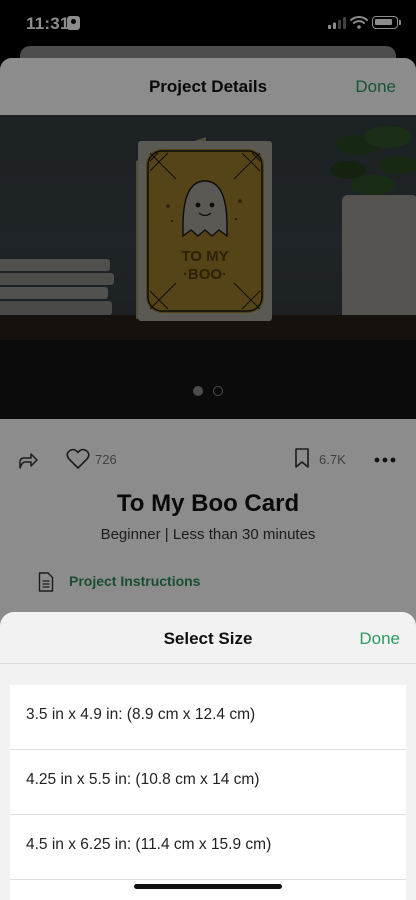  I want to click on size-sheet-header: Select Size Done, so click(208, 638).